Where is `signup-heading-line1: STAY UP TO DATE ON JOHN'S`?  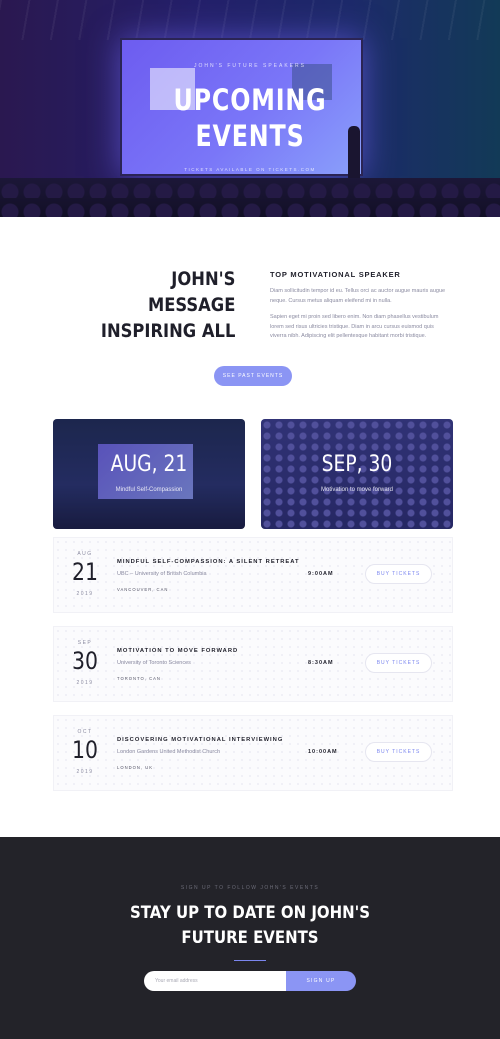 signup-heading-line1: STAY UP TO DATE ON JOHN'S is located at coordinates (250, 913).